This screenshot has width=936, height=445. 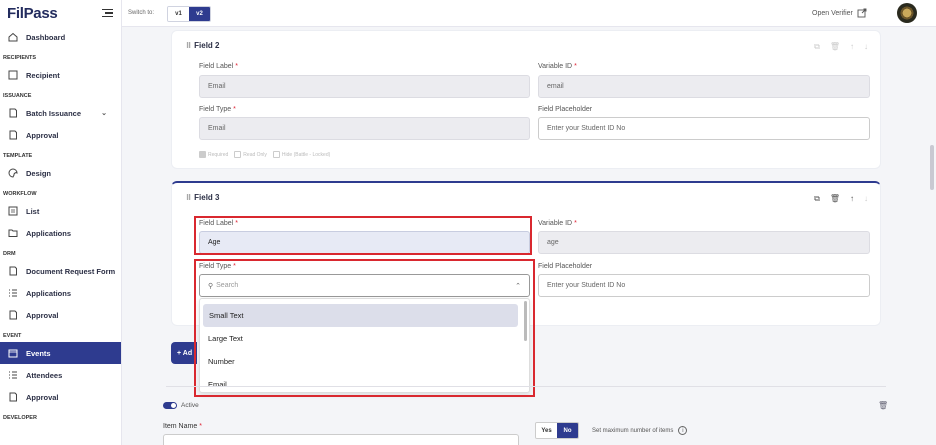 What do you see at coordinates (13, 353) in the screenshot?
I see `calendar-icon` at bounding box center [13, 353].